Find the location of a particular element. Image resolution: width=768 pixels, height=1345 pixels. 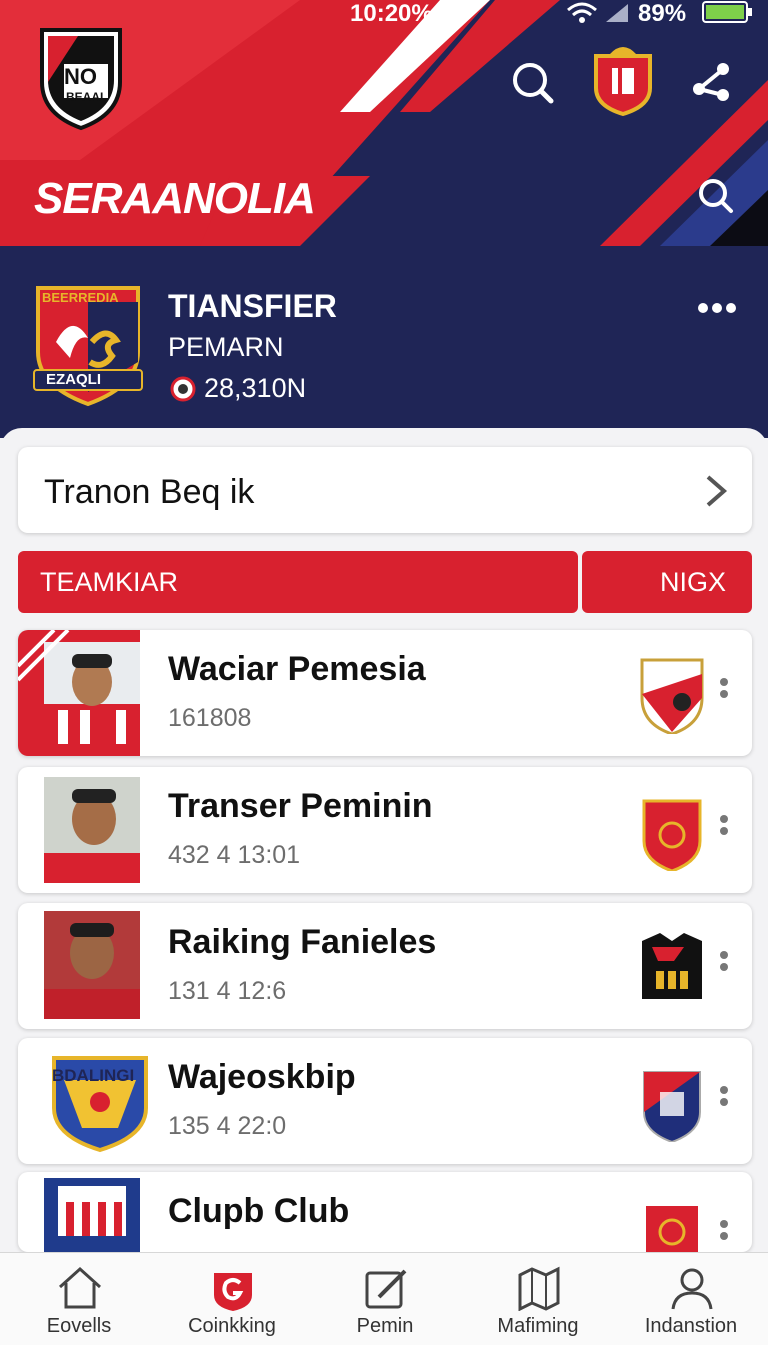

g-badge-icon is located at coordinates (233, 1292).